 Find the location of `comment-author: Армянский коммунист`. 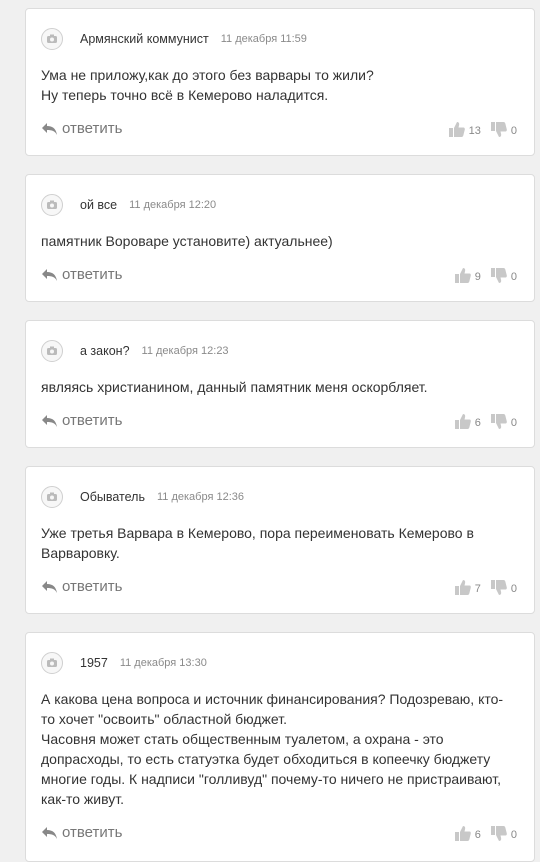

comment-author: Армянский коммунист is located at coordinates (144, 39).